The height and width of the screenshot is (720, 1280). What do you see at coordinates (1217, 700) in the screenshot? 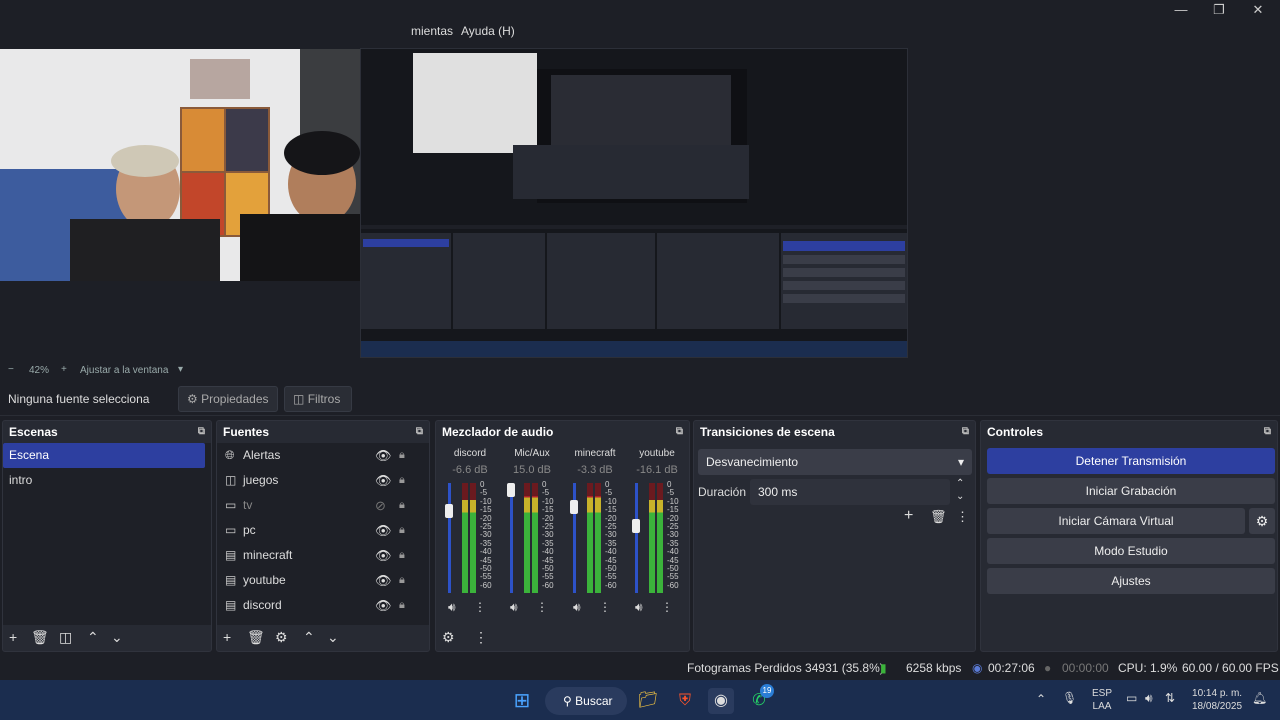
I see `clock: 10:14 p. m. 18/08/2025` at bounding box center [1217, 700].